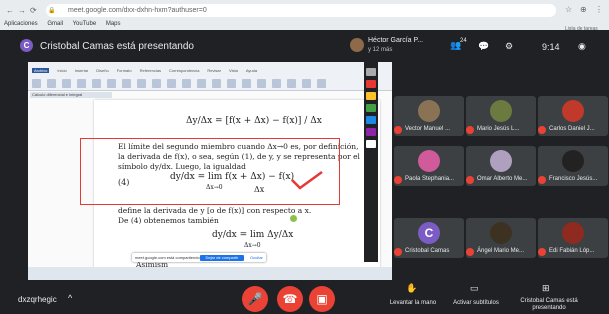 This screenshot has height=314, width=609. Describe the element at coordinates (168, 220) in the screenshot. I see `after-line: De (4) obtenemos también` at that location.